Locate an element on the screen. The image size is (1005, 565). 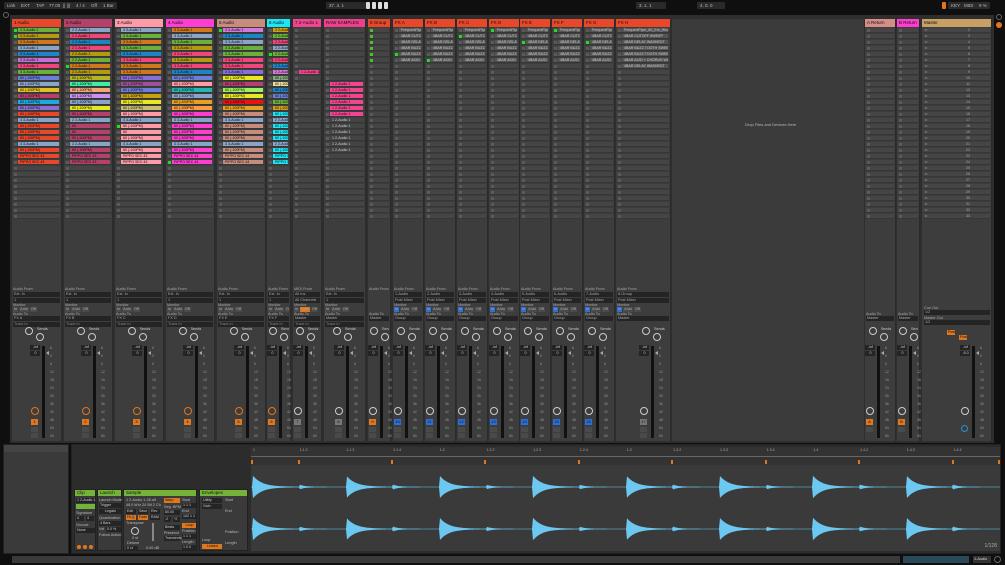
clip: 60 (-100PM) is located at coordinates (243, 84).